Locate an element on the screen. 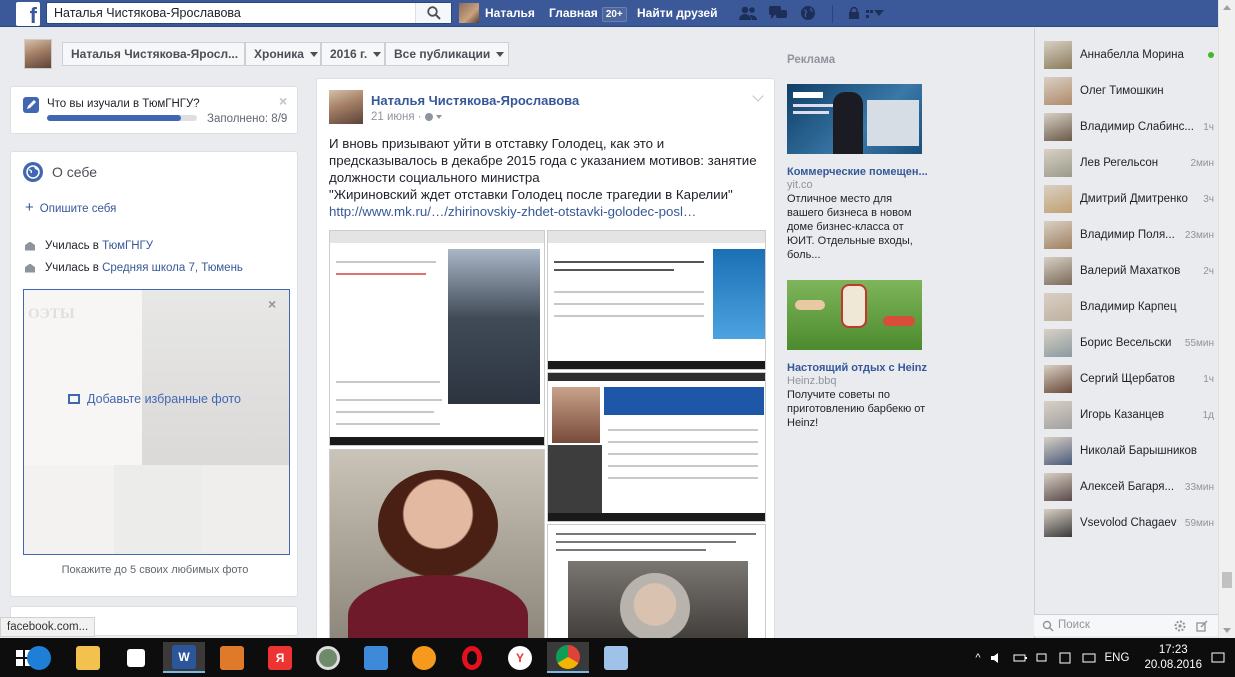 The height and width of the screenshot is (677, 1235). featured-photos-box: ОЭТЫ × Добавьте избранные фото is located at coordinates (156, 422).